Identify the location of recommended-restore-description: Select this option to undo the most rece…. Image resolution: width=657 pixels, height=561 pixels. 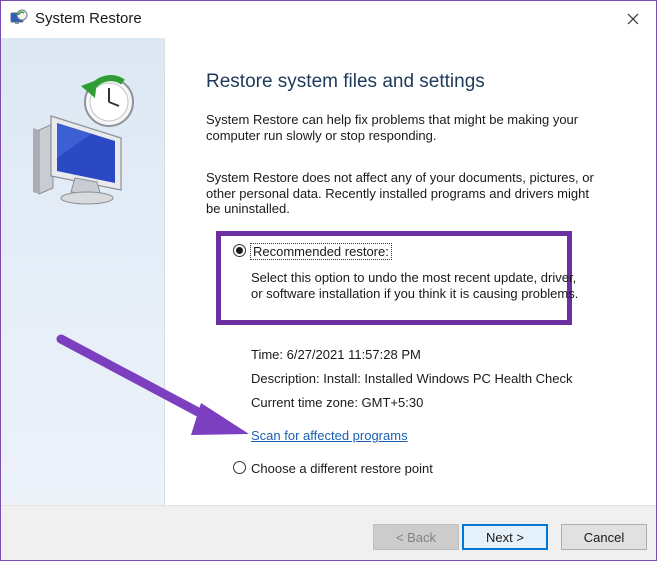
(415, 285).